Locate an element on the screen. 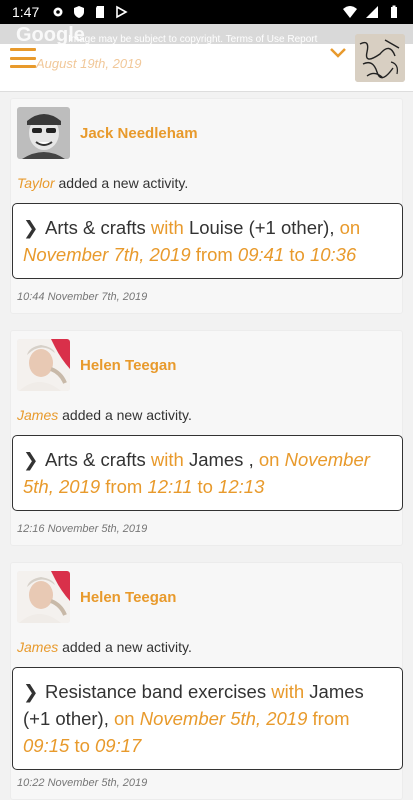 This screenshot has width=413, height=800. actor-name: Taylor is located at coordinates (36, 183).